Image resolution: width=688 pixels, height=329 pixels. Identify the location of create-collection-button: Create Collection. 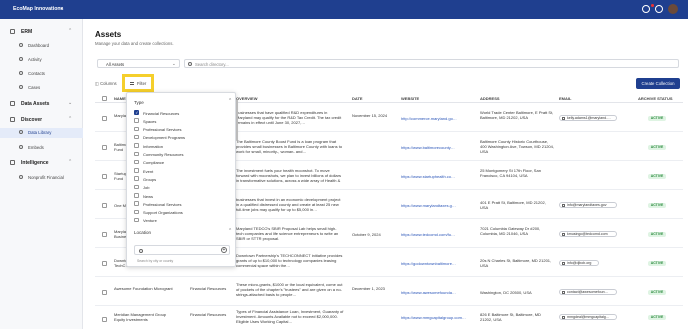
(658, 83).